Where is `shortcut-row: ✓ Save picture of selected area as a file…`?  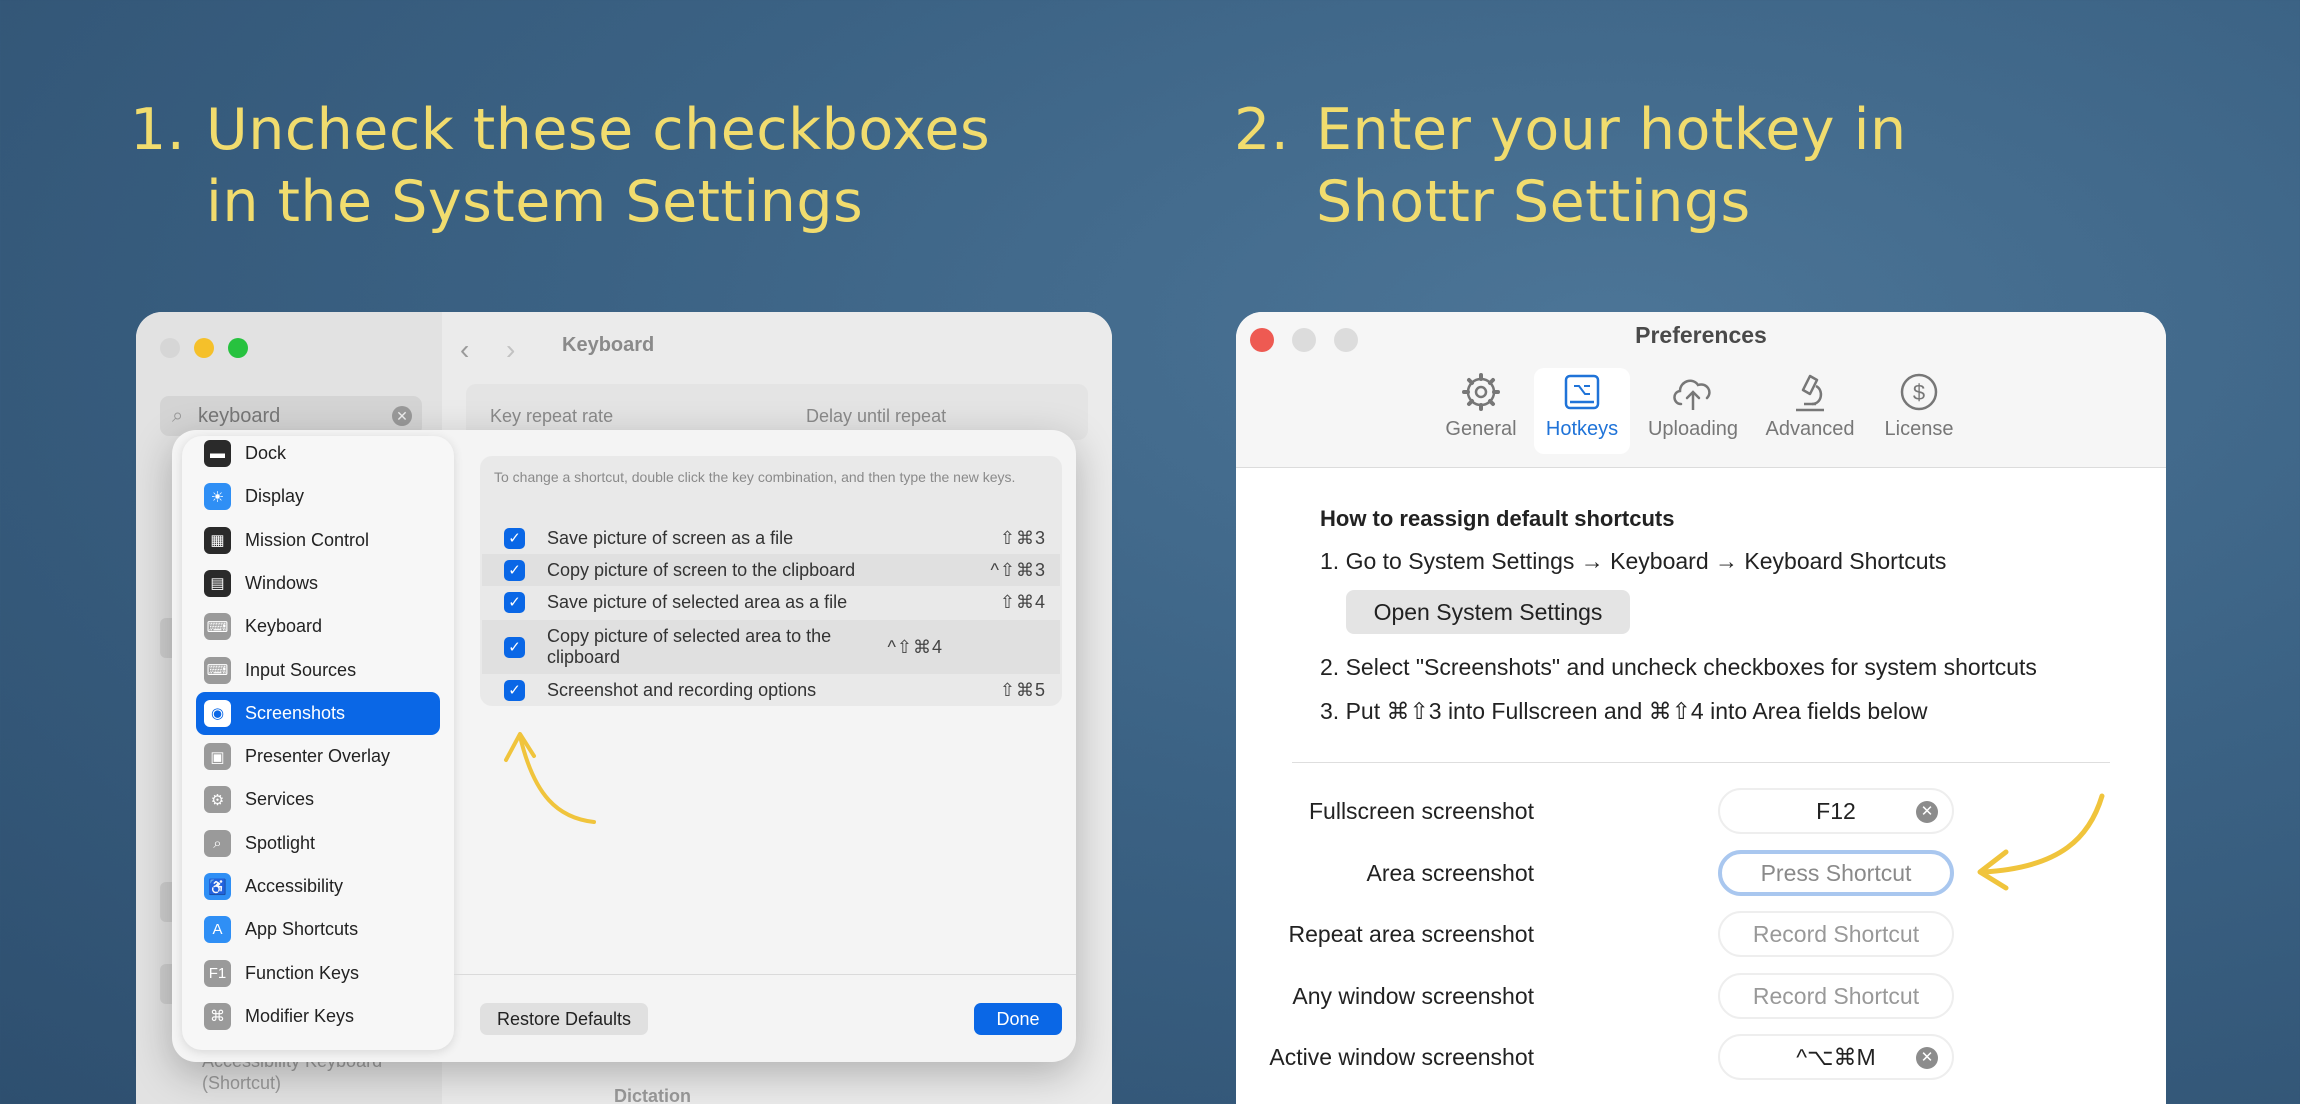 shortcut-row: ✓ Save picture of selected area as a file… is located at coordinates (771, 602).